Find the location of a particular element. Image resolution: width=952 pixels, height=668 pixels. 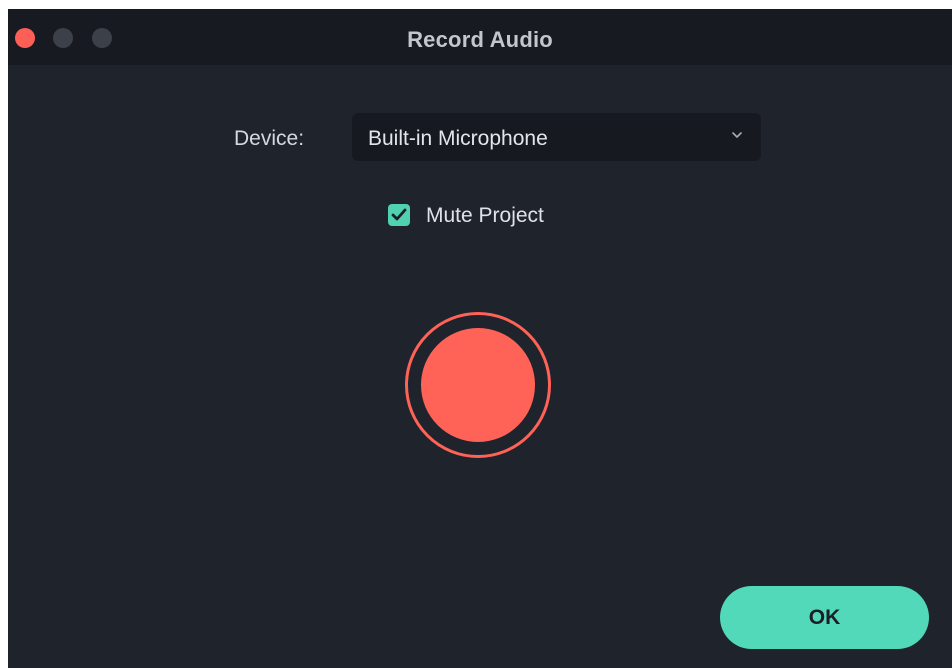

mute-project-checkbox is located at coordinates (399, 215).